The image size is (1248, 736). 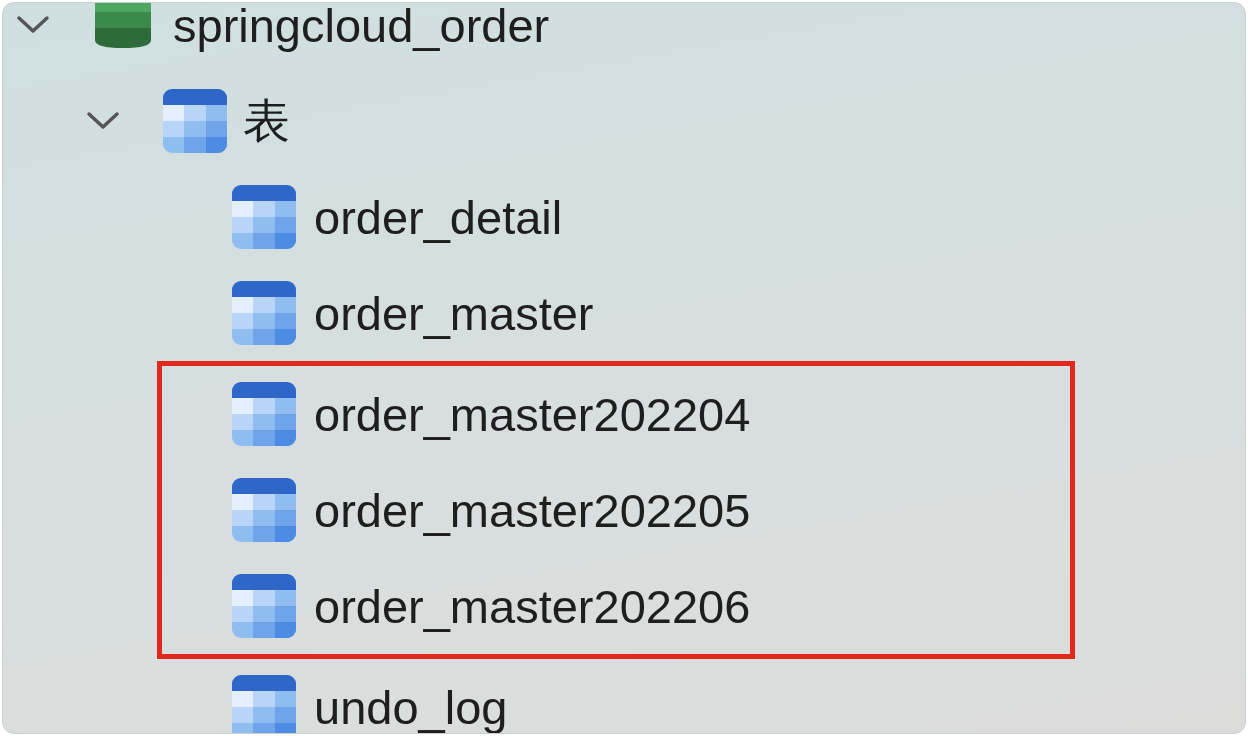 I want to click on tree-item: undo_log, so click(x=616, y=696).